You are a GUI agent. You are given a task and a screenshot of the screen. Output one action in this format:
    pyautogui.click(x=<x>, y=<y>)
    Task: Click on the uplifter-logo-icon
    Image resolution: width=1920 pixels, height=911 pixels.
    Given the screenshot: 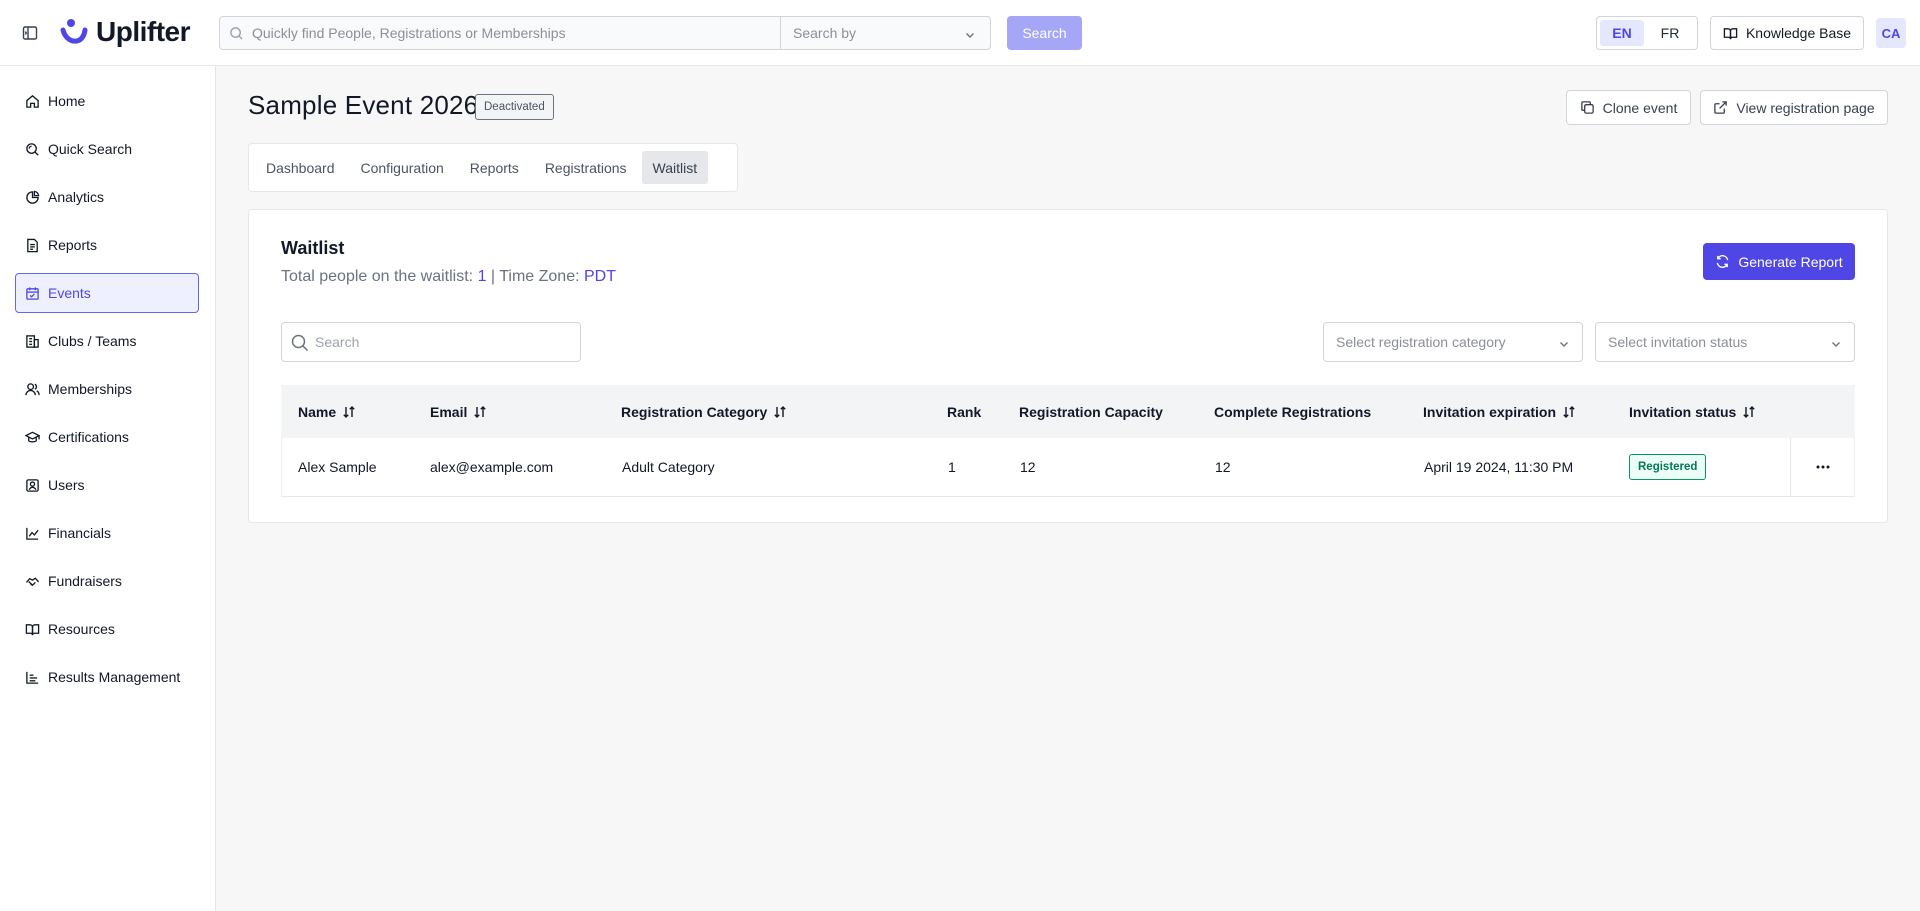 What is the action you would take?
    pyautogui.click(x=74, y=31)
    